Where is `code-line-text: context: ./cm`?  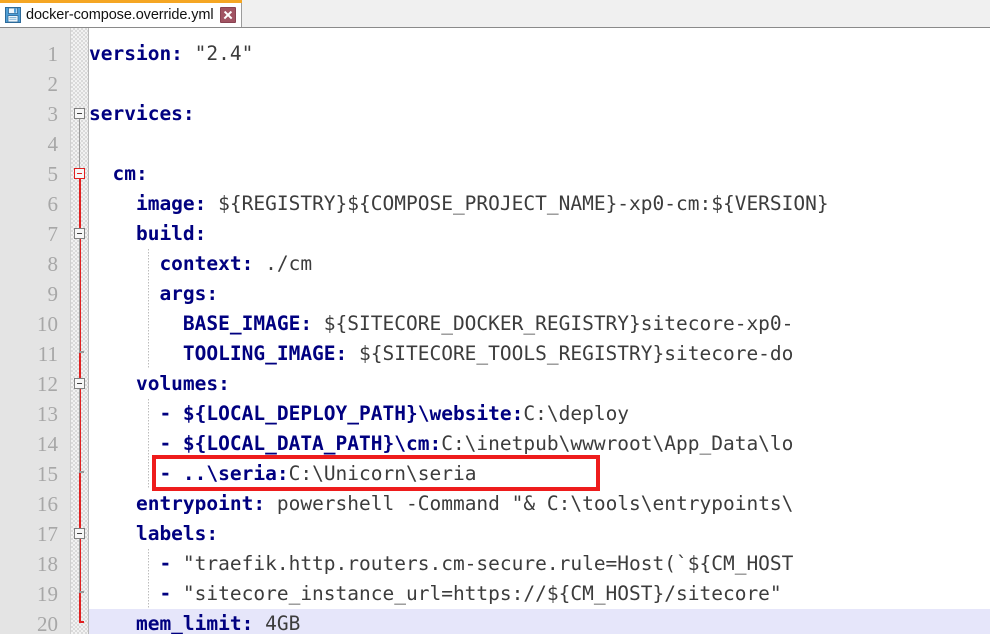 code-line-text: context: ./cm is located at coordinates (200, 264).